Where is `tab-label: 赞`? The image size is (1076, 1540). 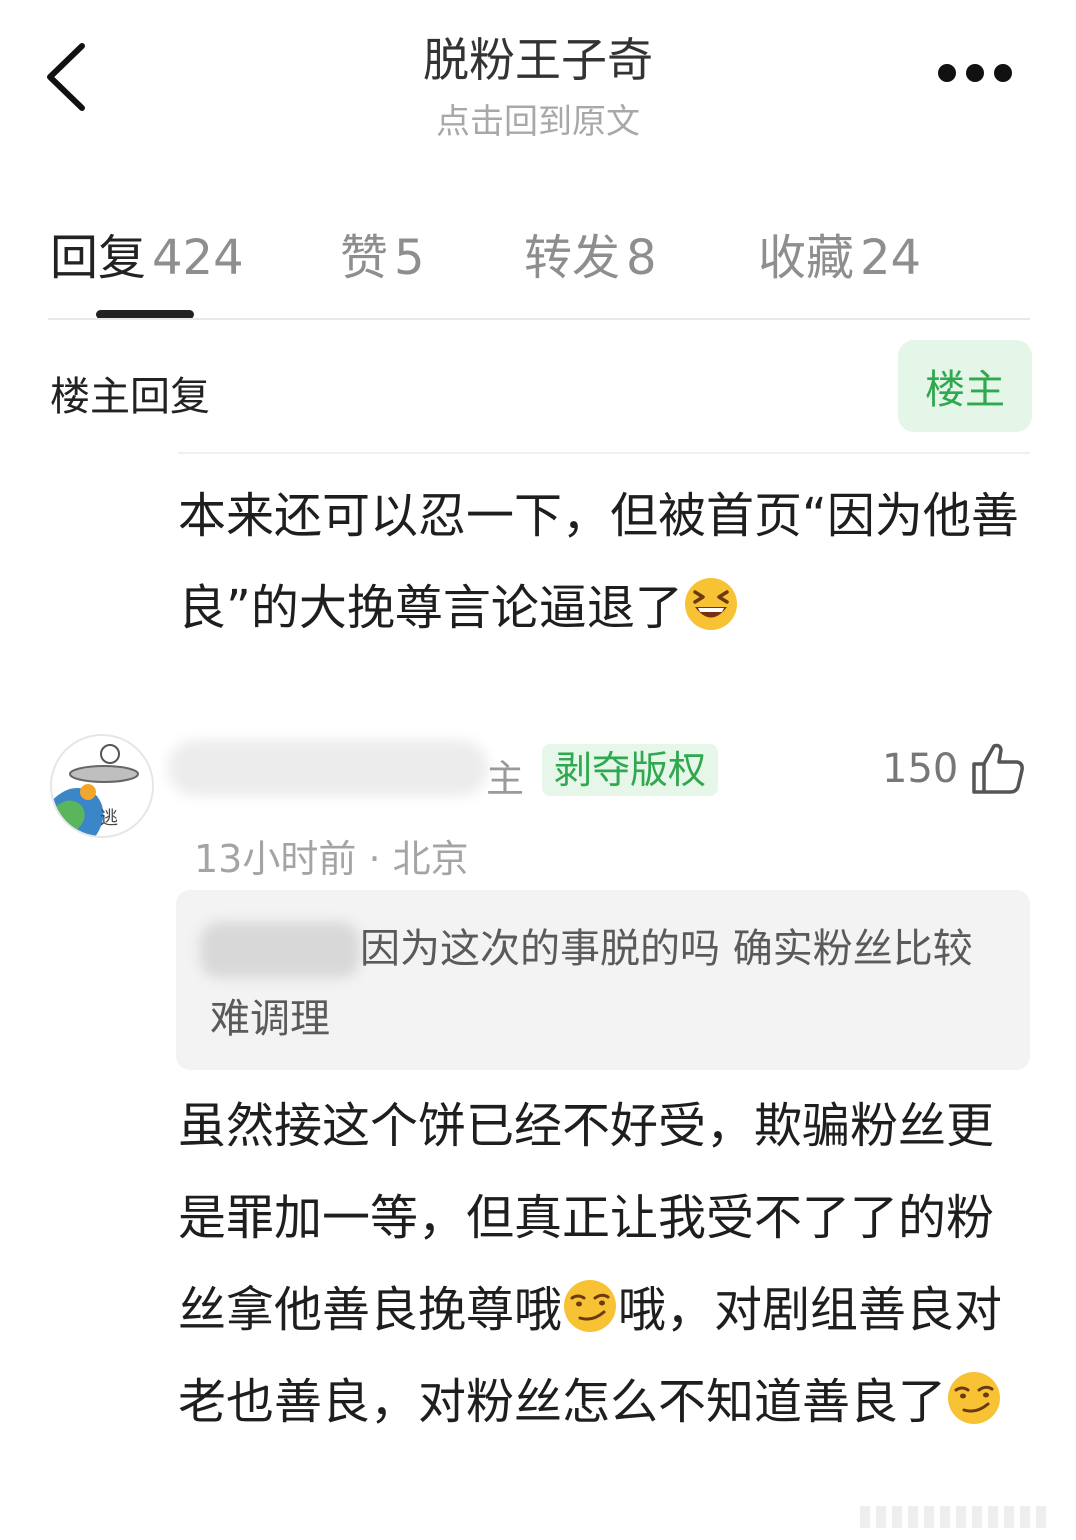 tab-label: 赞 is located at coordinates (364, 258).